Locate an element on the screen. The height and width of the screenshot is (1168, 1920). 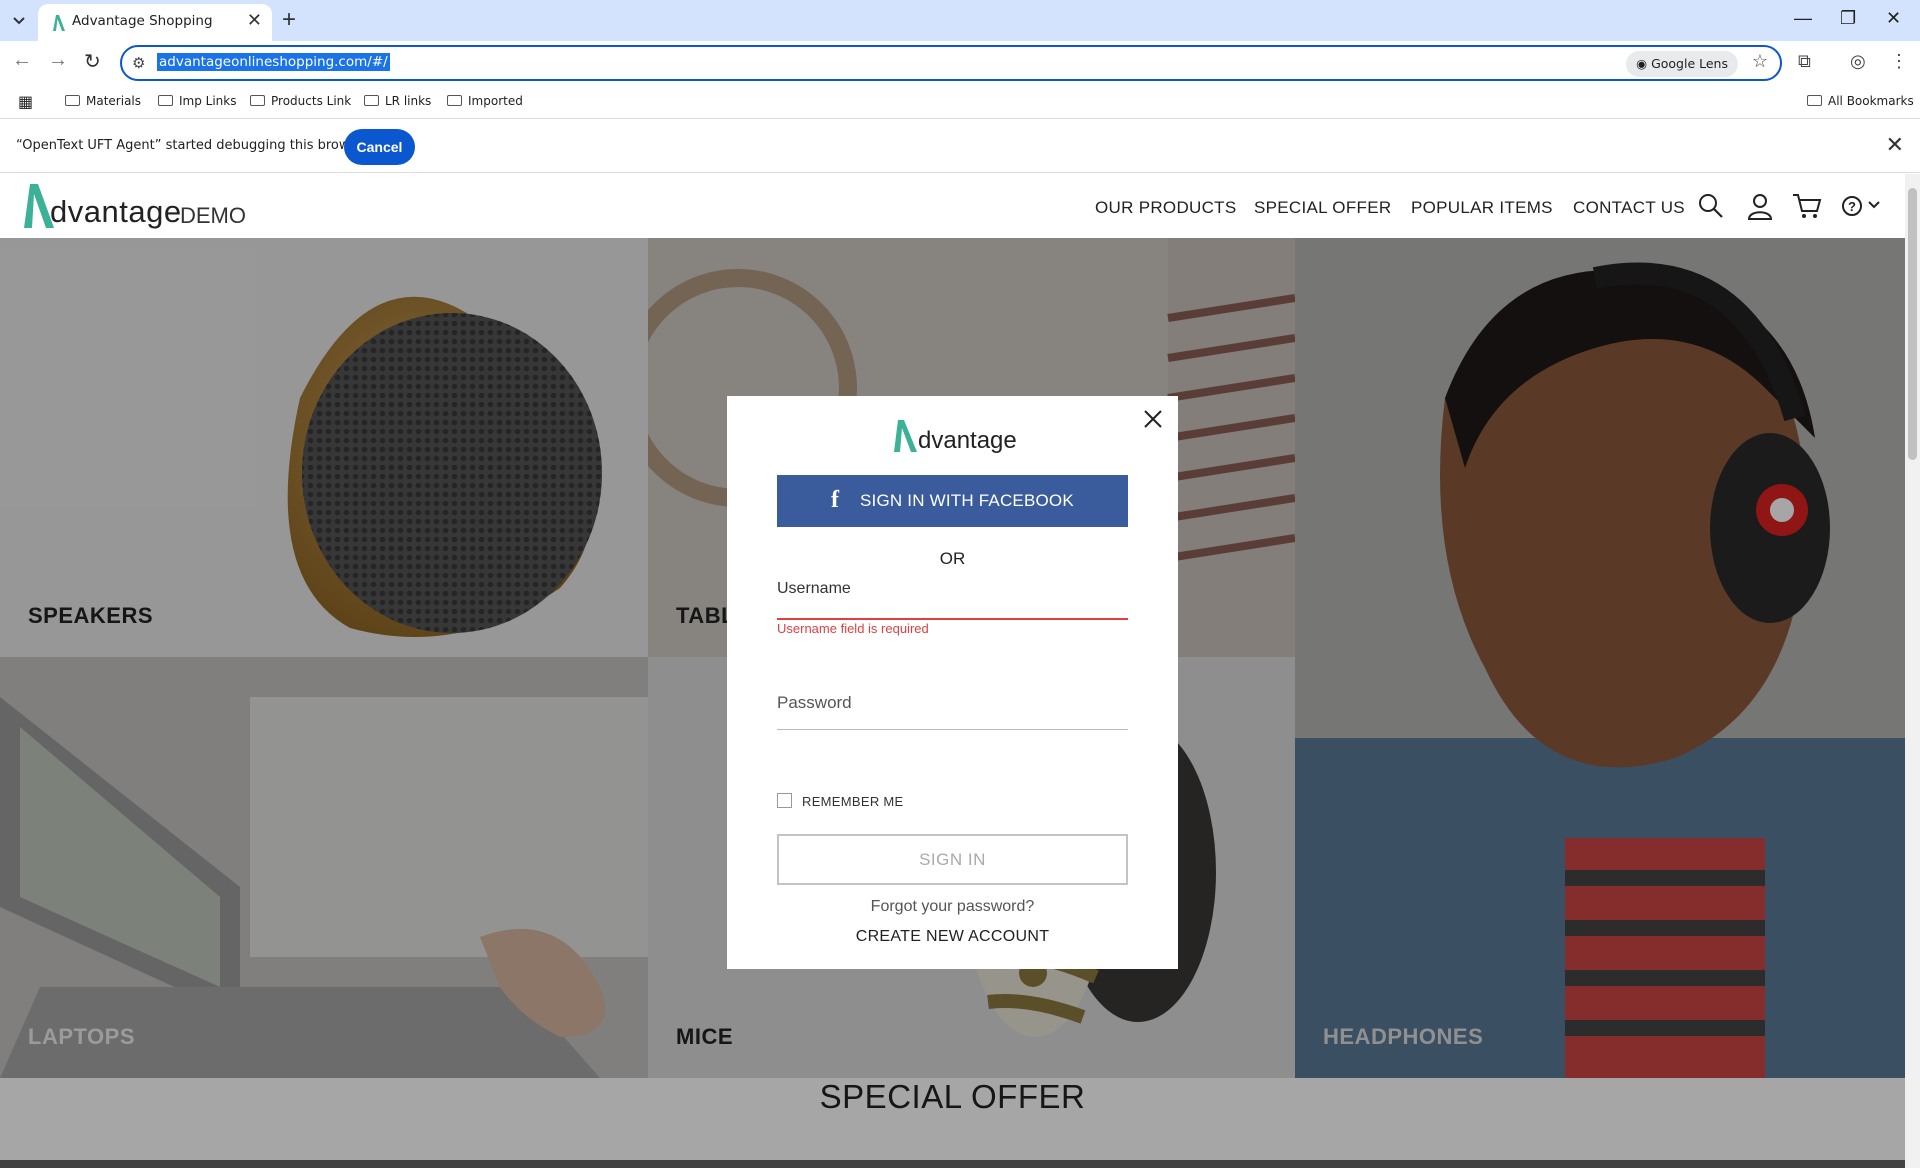
bookmark-folder: LR links is located at coordinates (397, 101).